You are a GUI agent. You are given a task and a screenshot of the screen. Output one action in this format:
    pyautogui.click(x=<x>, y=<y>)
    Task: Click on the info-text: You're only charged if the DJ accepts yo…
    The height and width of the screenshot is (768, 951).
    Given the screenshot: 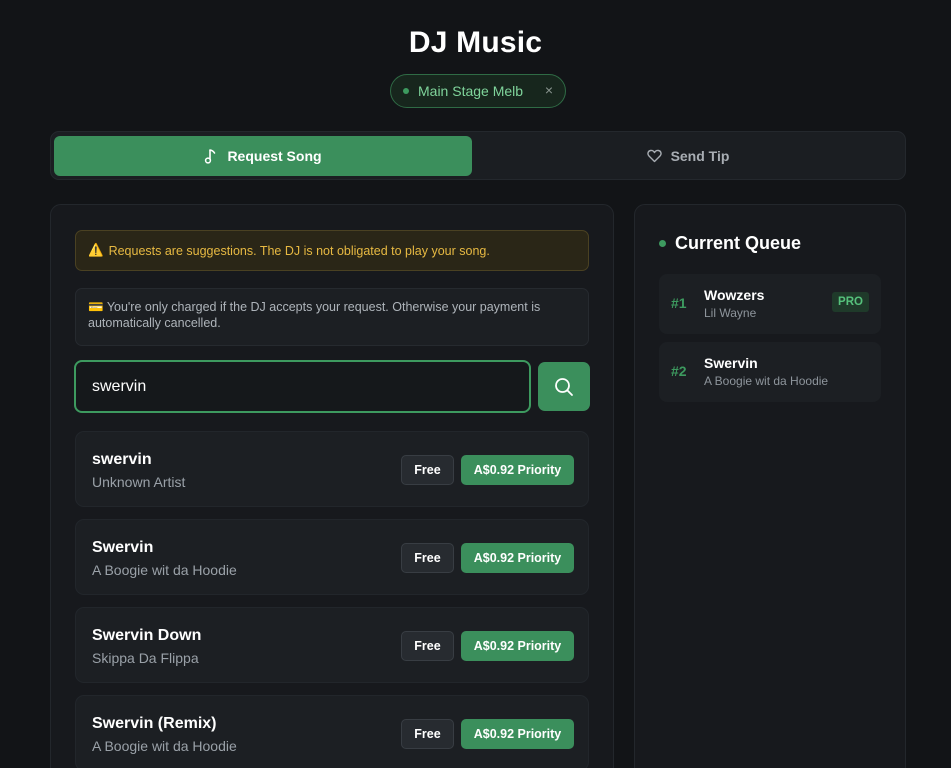 What is the action you would take?
    pyautogui.click(x=314, y=315)
    